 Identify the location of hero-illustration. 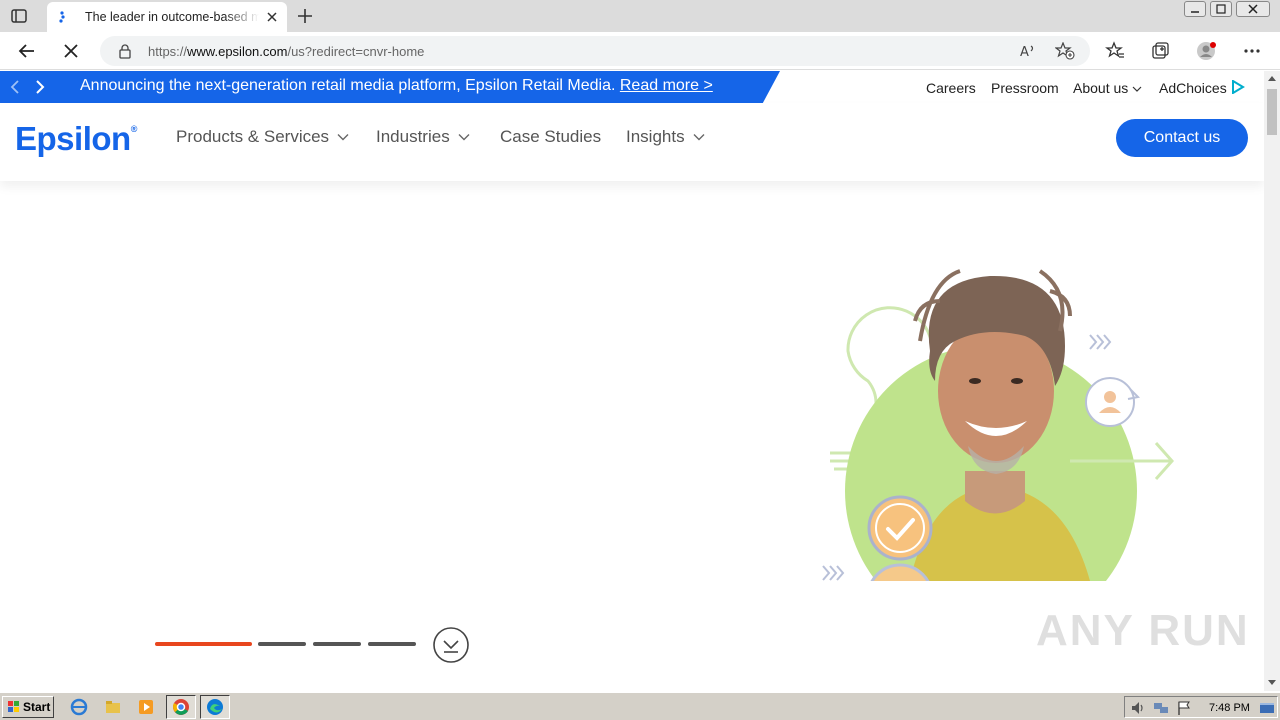
(998, 425).